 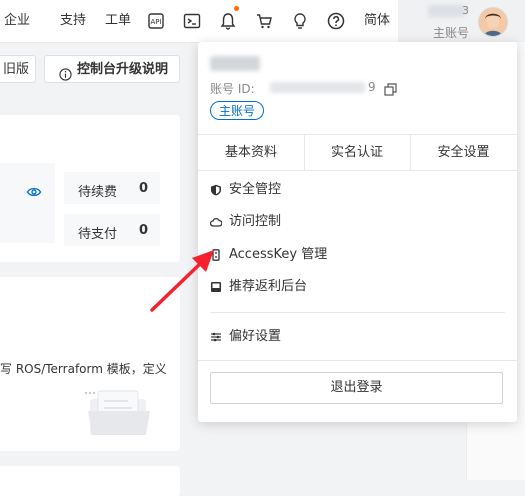 I want to click on pending-renew-box: 待续费 0, so click(x=112, y=188).